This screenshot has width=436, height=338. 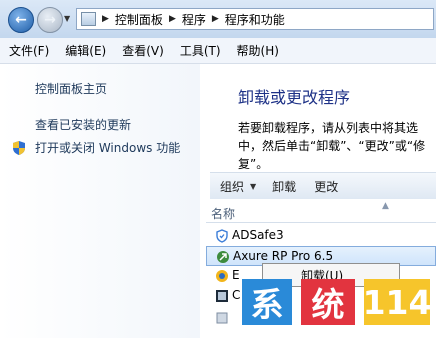 What do you see at coordinates (71, 88) in the screenshot?
I see `control-panel-home-link: 控制面板主页` at bounding box center [71, 88].